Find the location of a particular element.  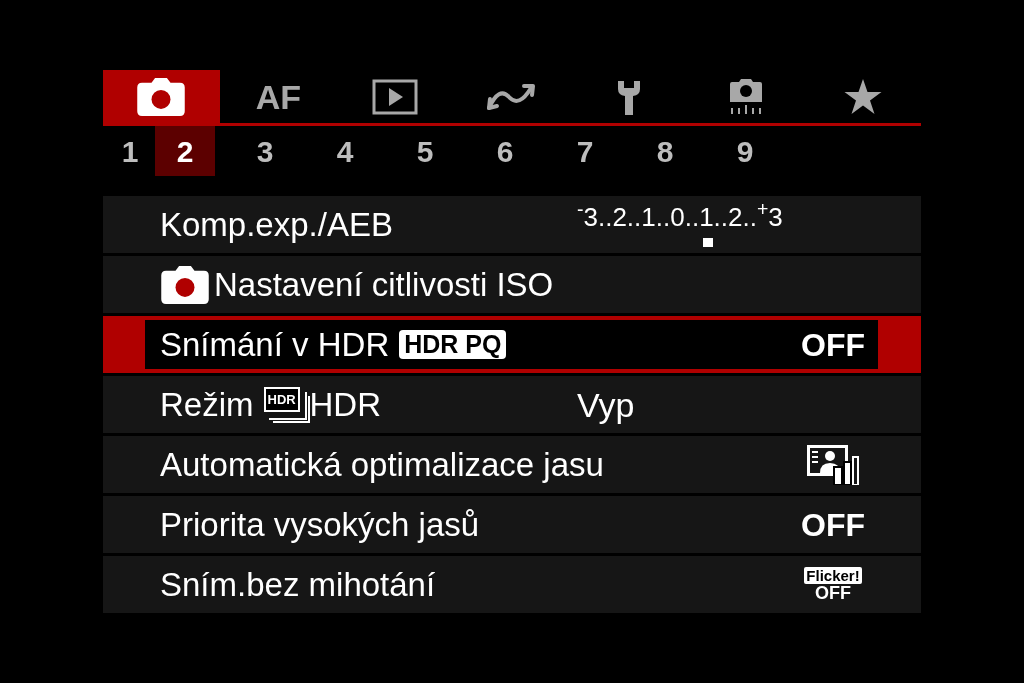

menu-row: Snímání v HDR HDR PQ OFF is located at coordinates (512, 344).